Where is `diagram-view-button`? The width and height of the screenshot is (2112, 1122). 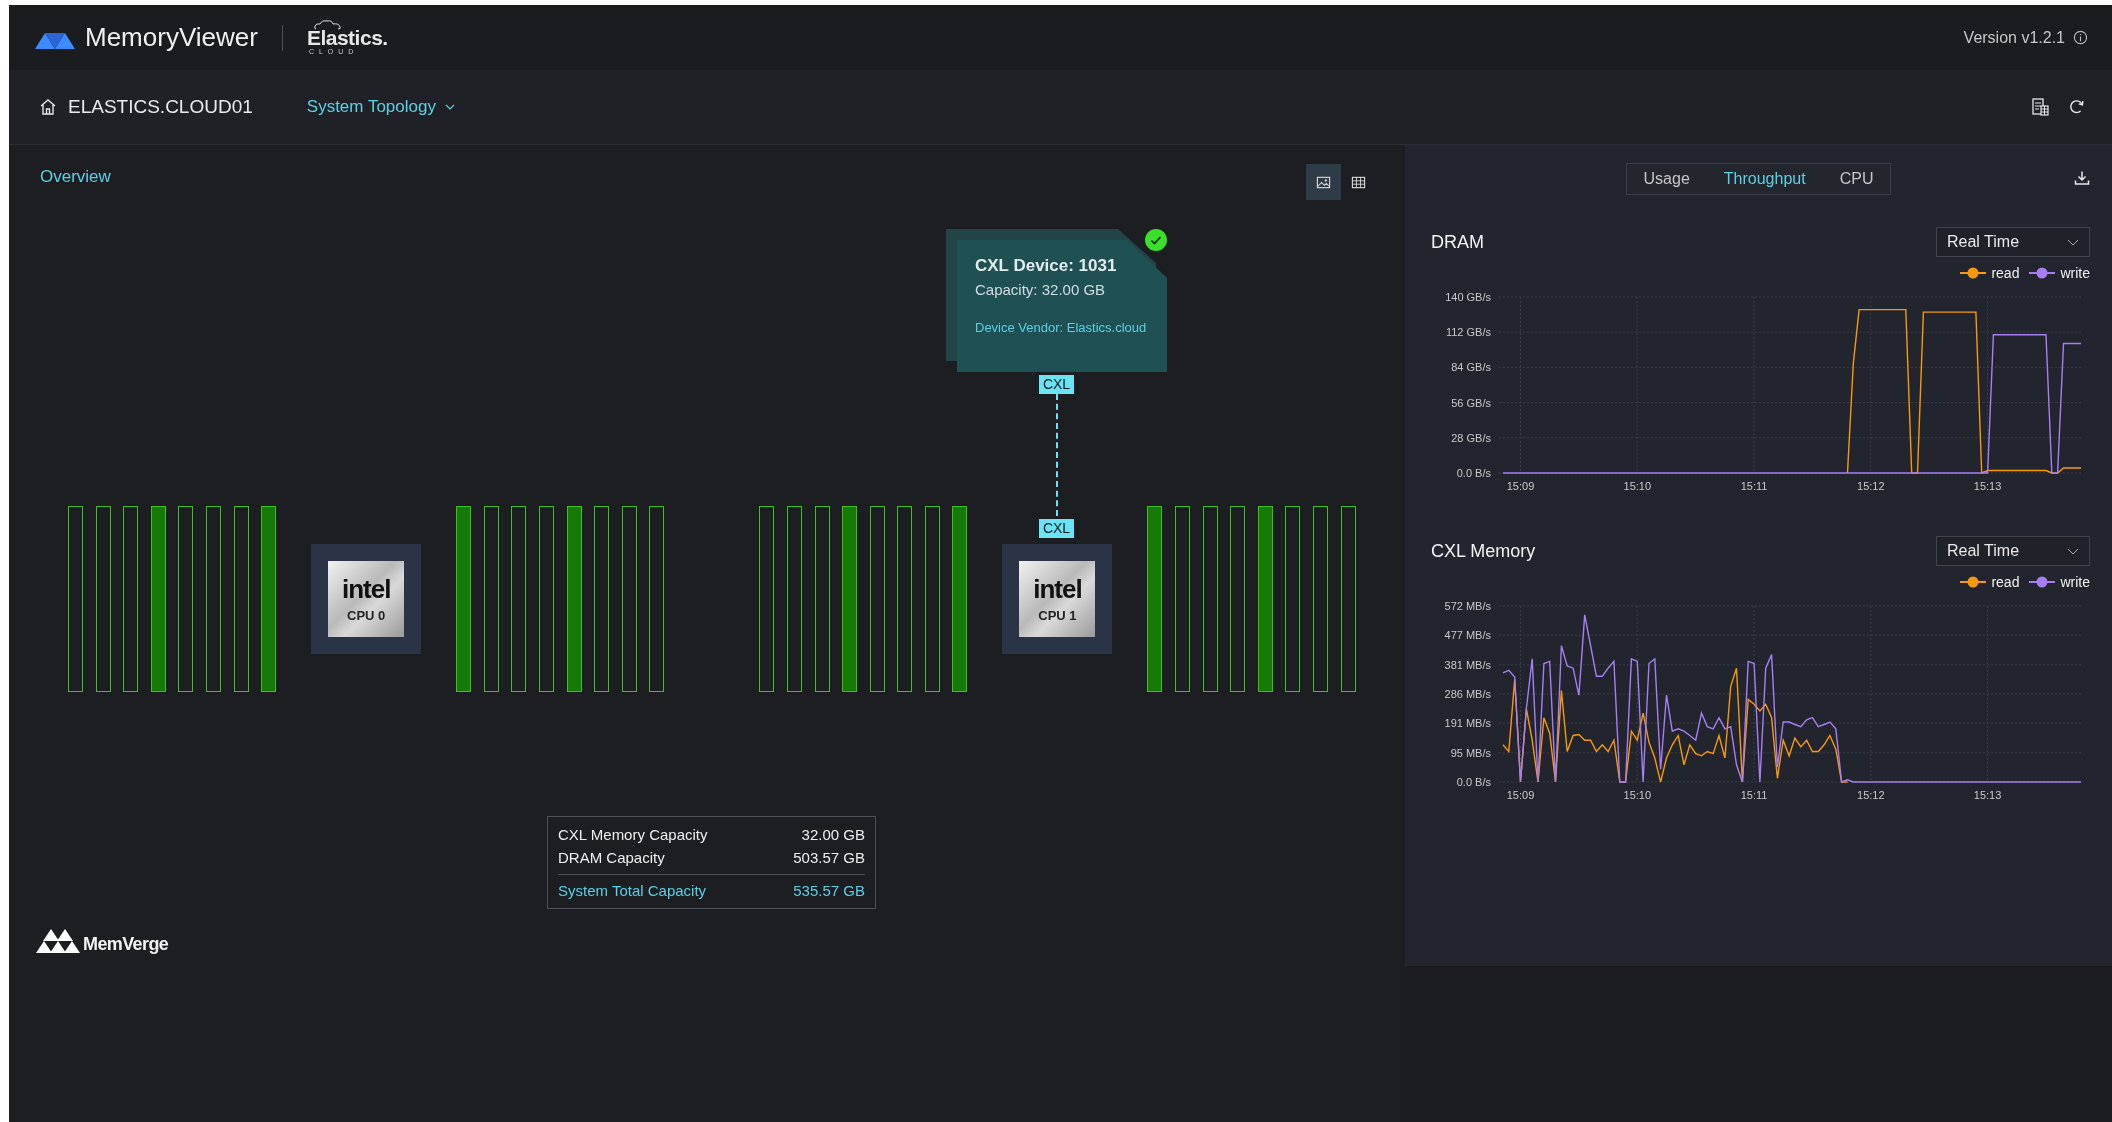 diagram-view-button is located at coordinates (1323, 182).